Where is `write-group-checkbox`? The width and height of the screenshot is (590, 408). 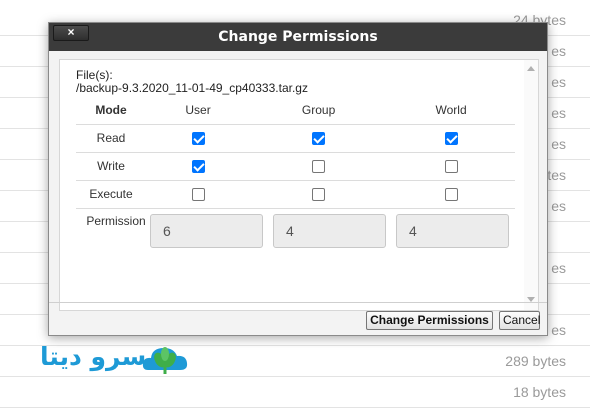
write-group-checkbox is located at coordinates (319, 167).